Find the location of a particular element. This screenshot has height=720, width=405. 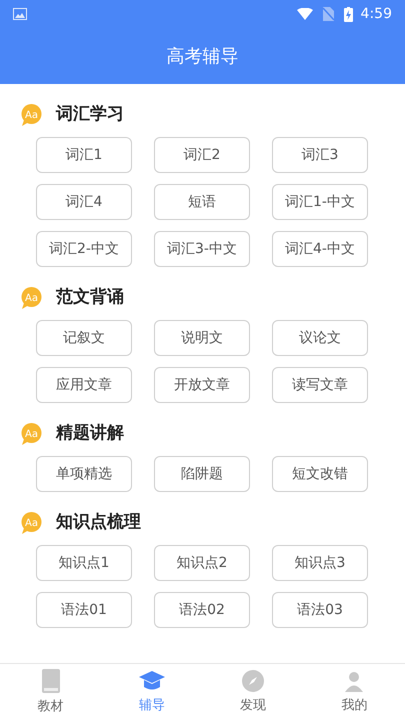

section-title: 词汇学习 is located at coordinates (90, 114).